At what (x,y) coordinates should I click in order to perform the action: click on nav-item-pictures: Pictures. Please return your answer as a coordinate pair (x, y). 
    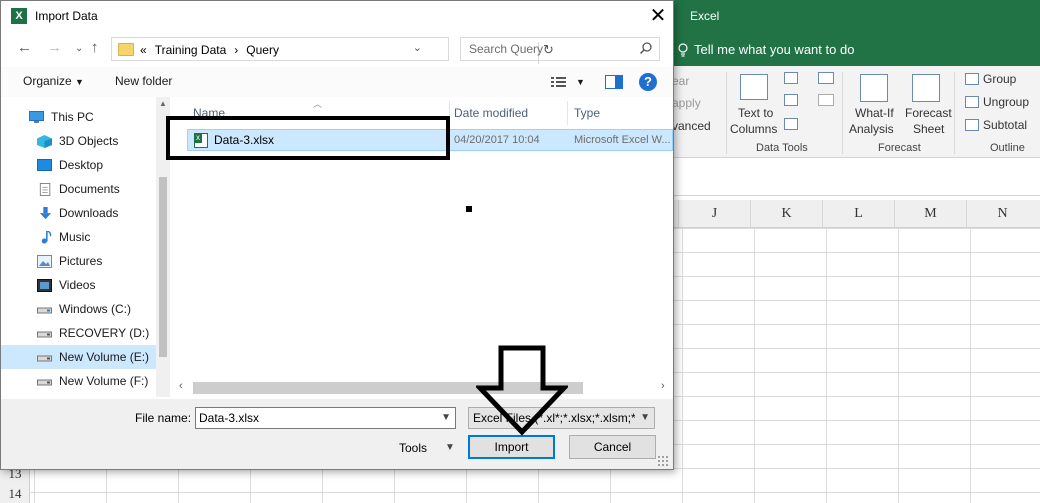
    Looking at the image, I should click on (78, 261).